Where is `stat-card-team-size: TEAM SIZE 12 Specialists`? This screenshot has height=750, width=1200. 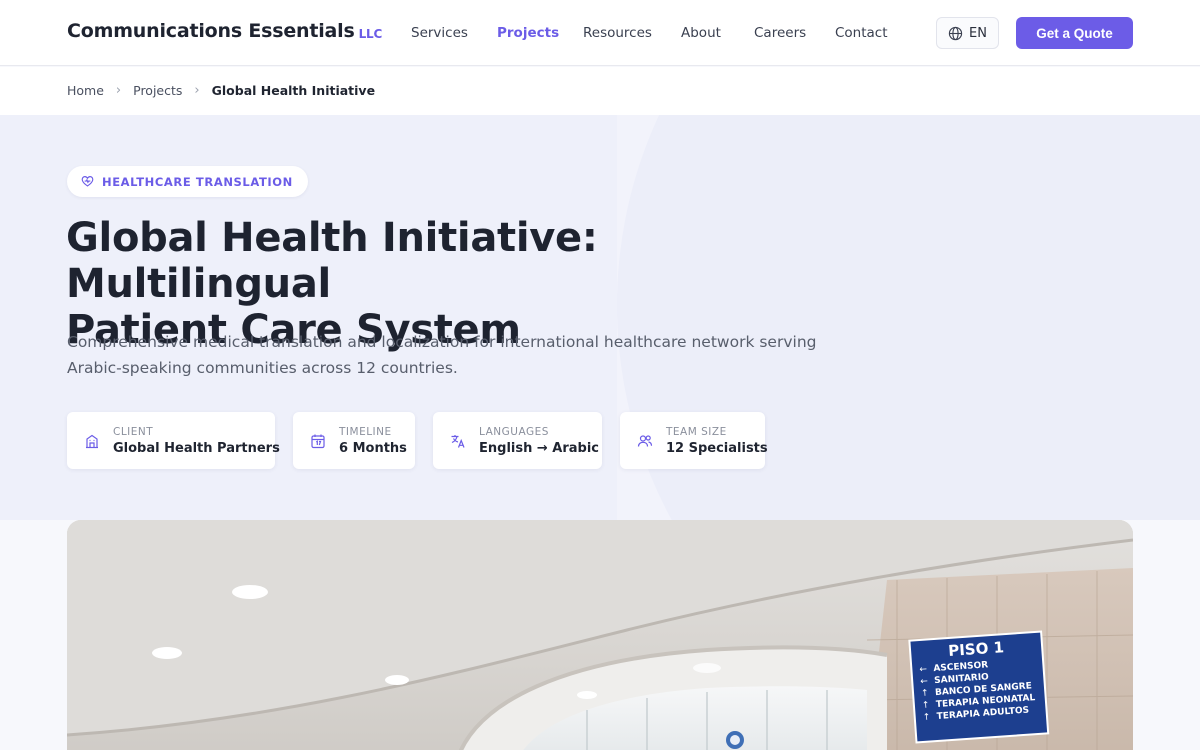 stat-card-team-size: TEAM SIZE 12 Specialists is located at coordinates (694, 440).